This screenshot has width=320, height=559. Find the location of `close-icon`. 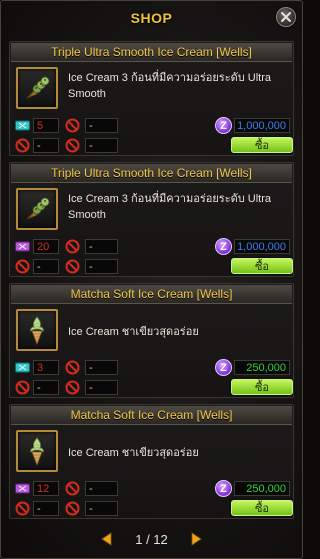

close-icon is located at coordinates (286, 17).